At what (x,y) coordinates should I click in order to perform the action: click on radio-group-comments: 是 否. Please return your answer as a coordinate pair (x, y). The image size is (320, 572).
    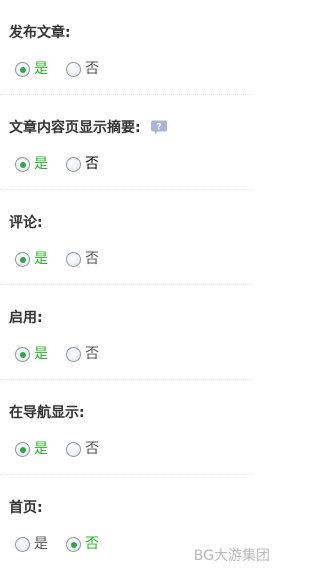
    Looking at the image, I should click on (66, 259).